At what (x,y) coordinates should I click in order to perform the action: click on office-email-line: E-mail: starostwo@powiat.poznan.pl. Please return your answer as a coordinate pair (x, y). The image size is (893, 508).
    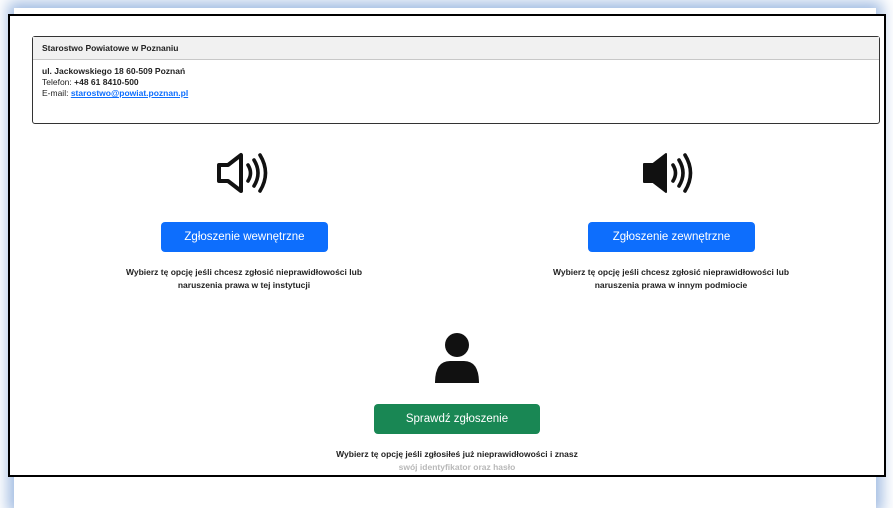
    Looking at the image, I should click on (456, 93).